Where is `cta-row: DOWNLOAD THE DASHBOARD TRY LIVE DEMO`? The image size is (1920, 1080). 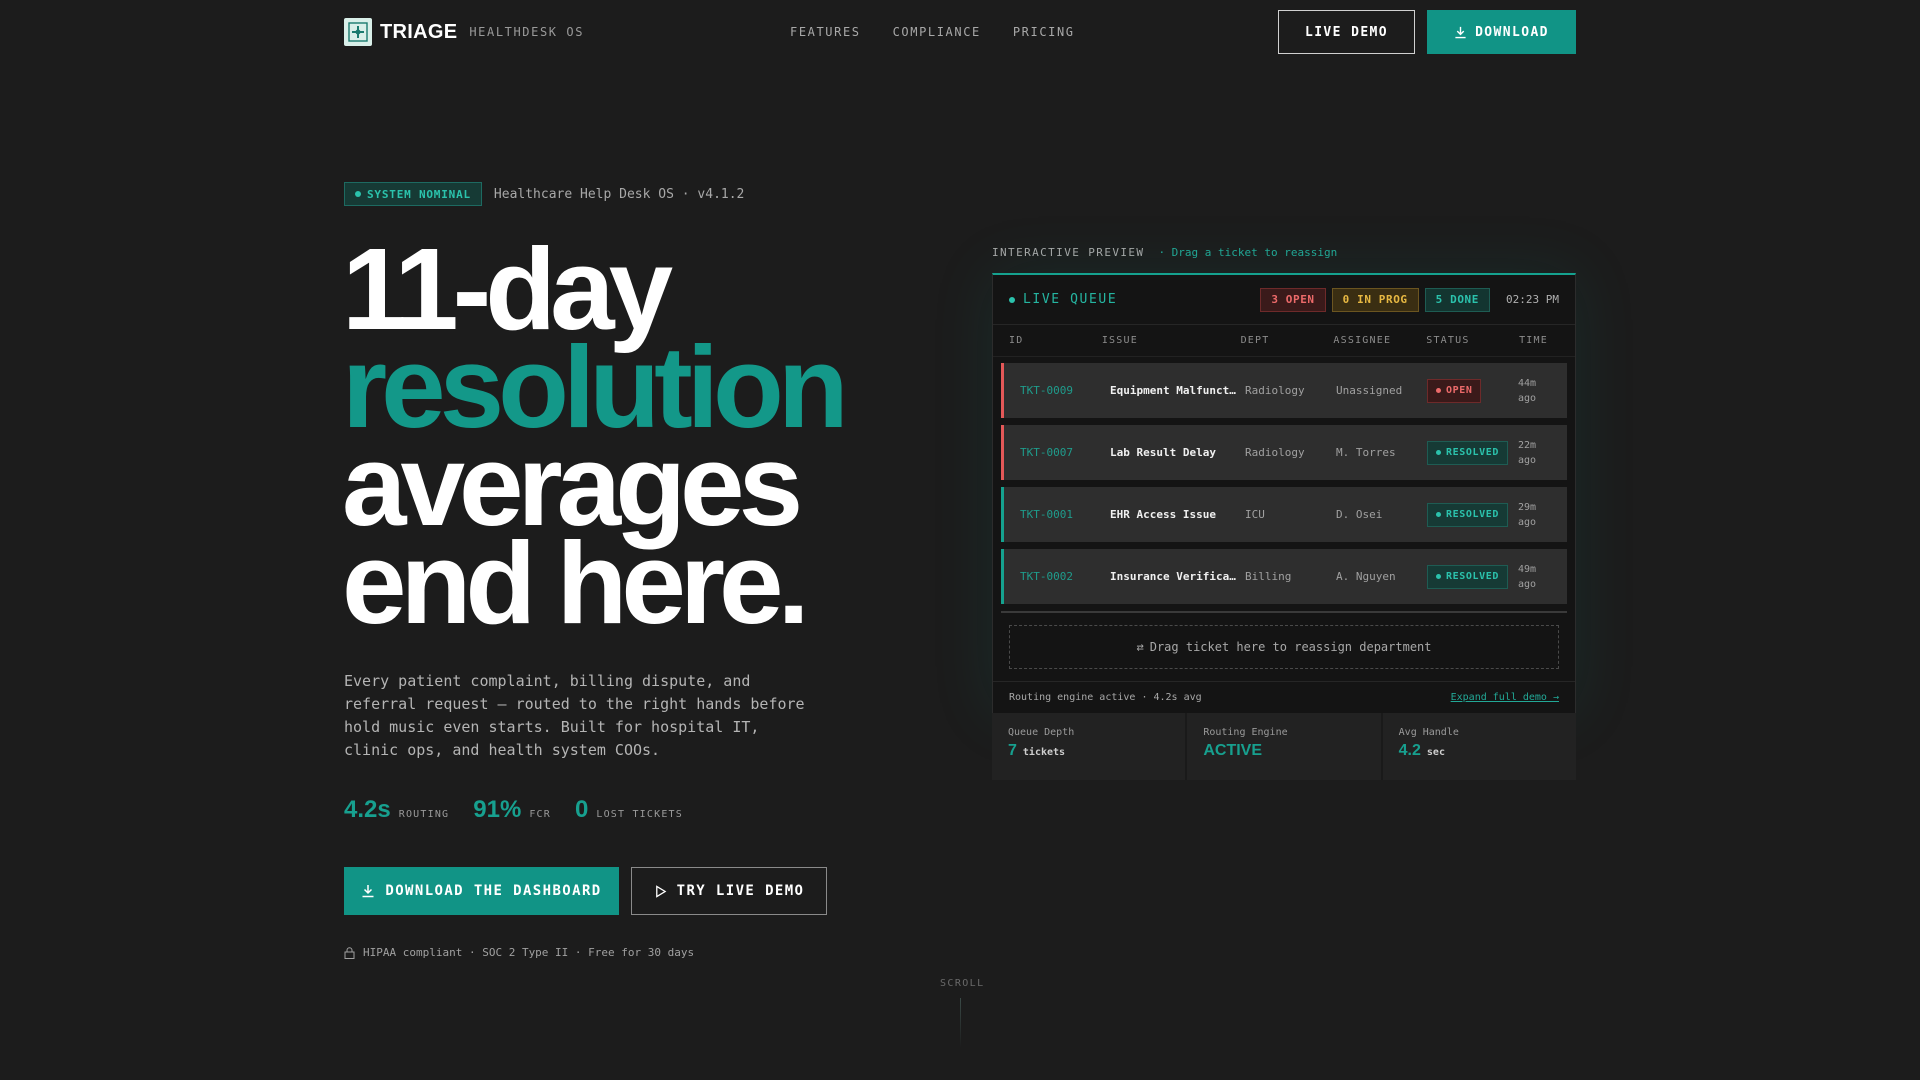 cta-row: DOWNLOAD THE DASHBOARD TRY LIVE DEMO is located at coordinates (585, 891).